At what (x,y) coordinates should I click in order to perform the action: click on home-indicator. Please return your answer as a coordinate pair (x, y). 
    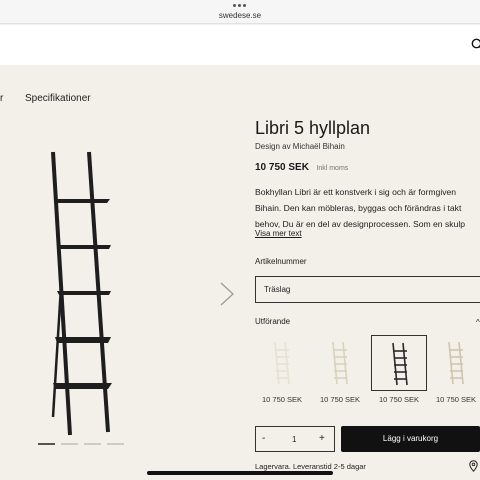
    Looking at the image, I should click on (240, 473).